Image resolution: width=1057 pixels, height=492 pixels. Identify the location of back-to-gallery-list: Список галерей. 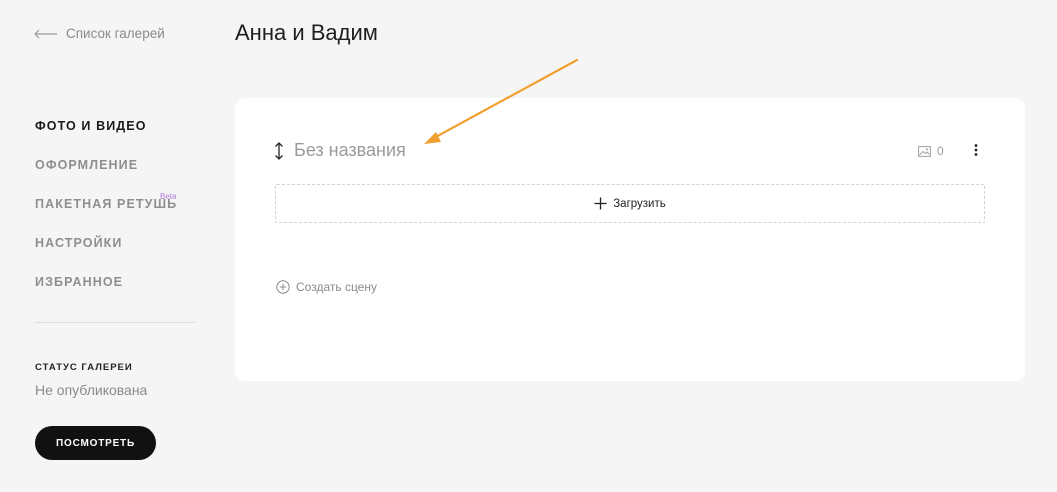
(99, 33).